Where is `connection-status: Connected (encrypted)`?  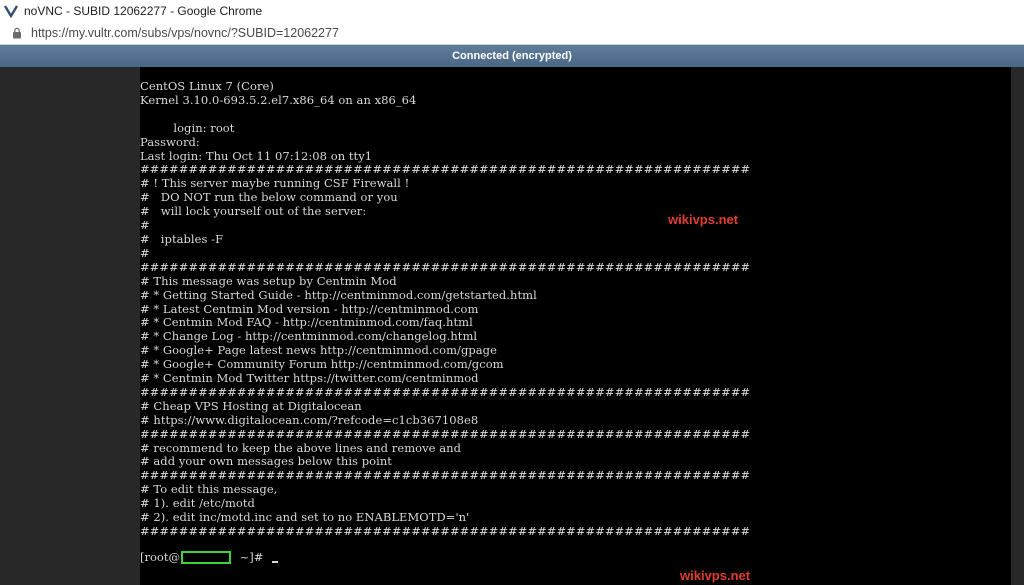
connection-status: Connected (encrypted) is located at coordinates (512, 56).